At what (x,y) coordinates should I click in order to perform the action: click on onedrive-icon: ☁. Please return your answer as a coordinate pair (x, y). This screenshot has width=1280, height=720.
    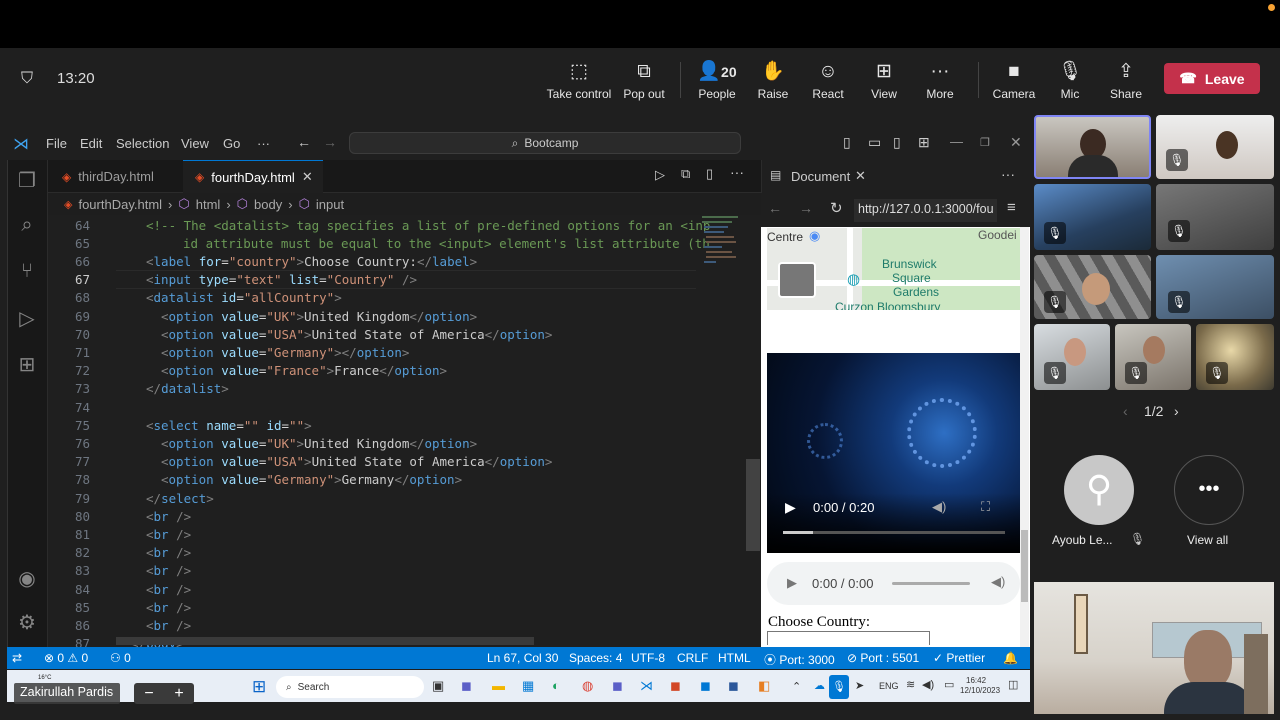
    Looking at the image, I should click on (819, 685).